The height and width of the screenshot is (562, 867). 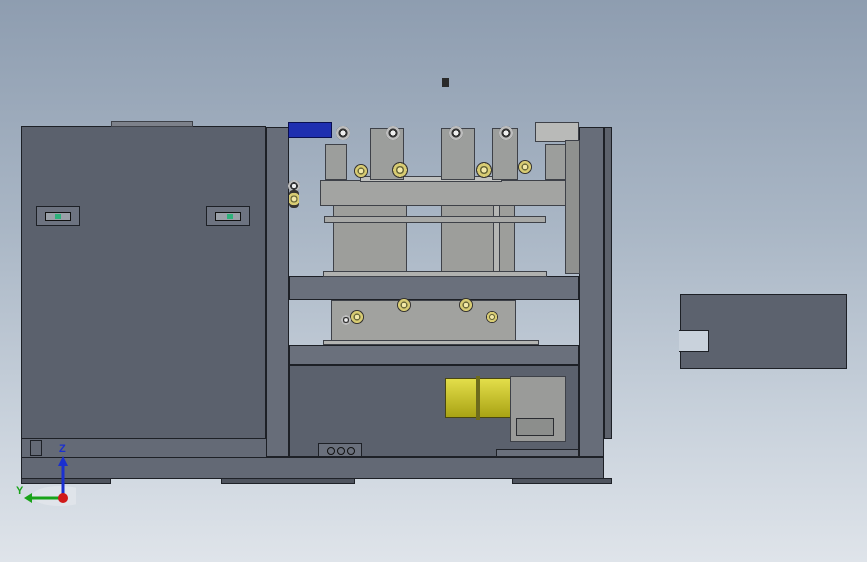 What do you see at coordinates (294, 199) in the screenshot?
I see `side-gear` at bounding box center [294, 199].